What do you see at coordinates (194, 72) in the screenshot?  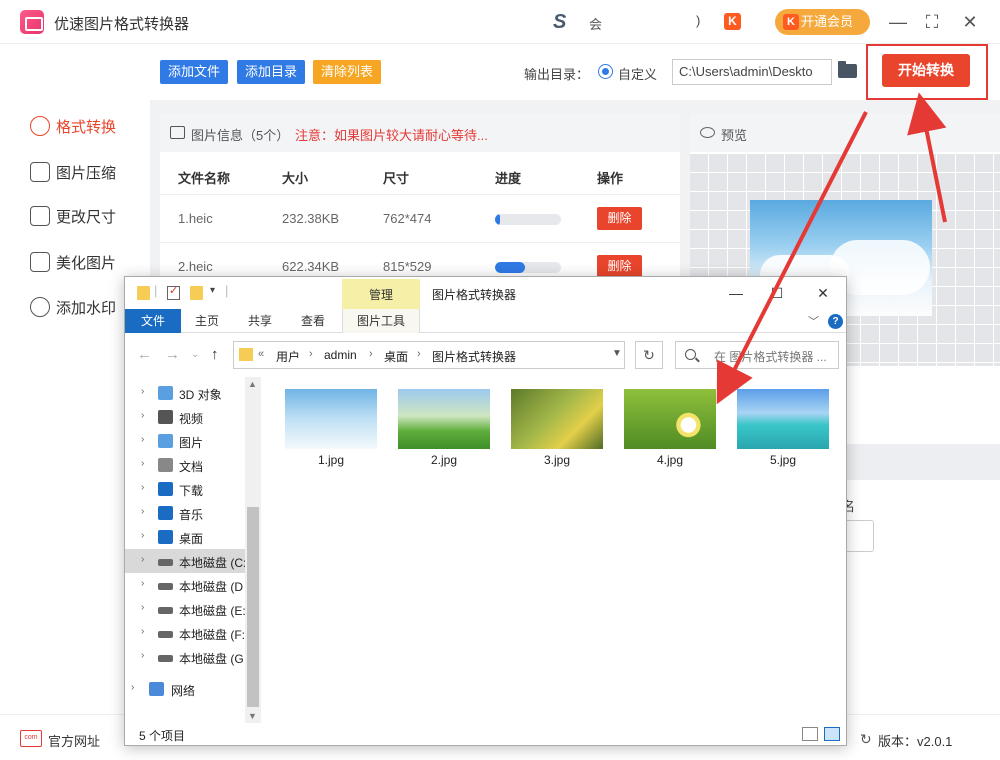 I see `add-file-button: 添加文件` at bounding box center [194, 72].